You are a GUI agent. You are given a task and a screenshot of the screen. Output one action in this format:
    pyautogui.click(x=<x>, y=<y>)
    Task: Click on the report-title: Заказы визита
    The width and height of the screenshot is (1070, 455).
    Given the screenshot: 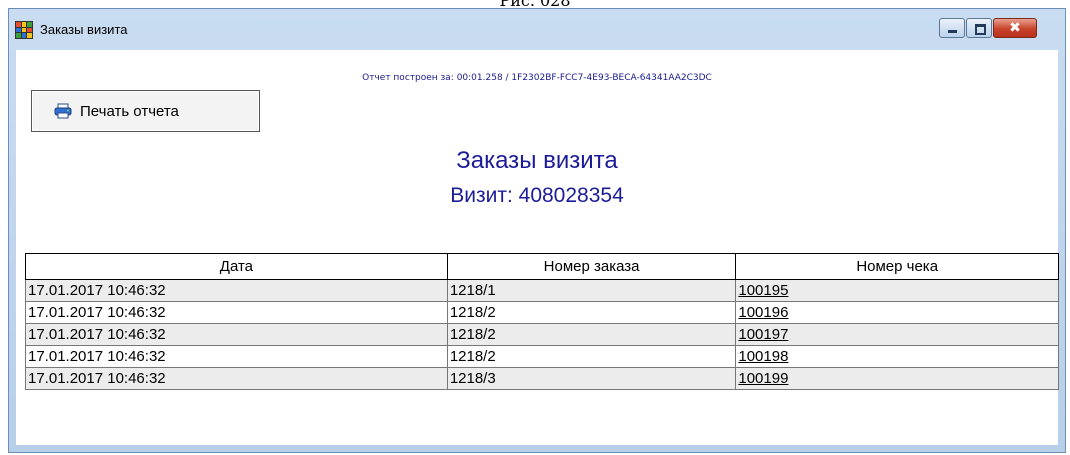 What is the action you would take?
    pyautogui.click(x=537, y=160)
    